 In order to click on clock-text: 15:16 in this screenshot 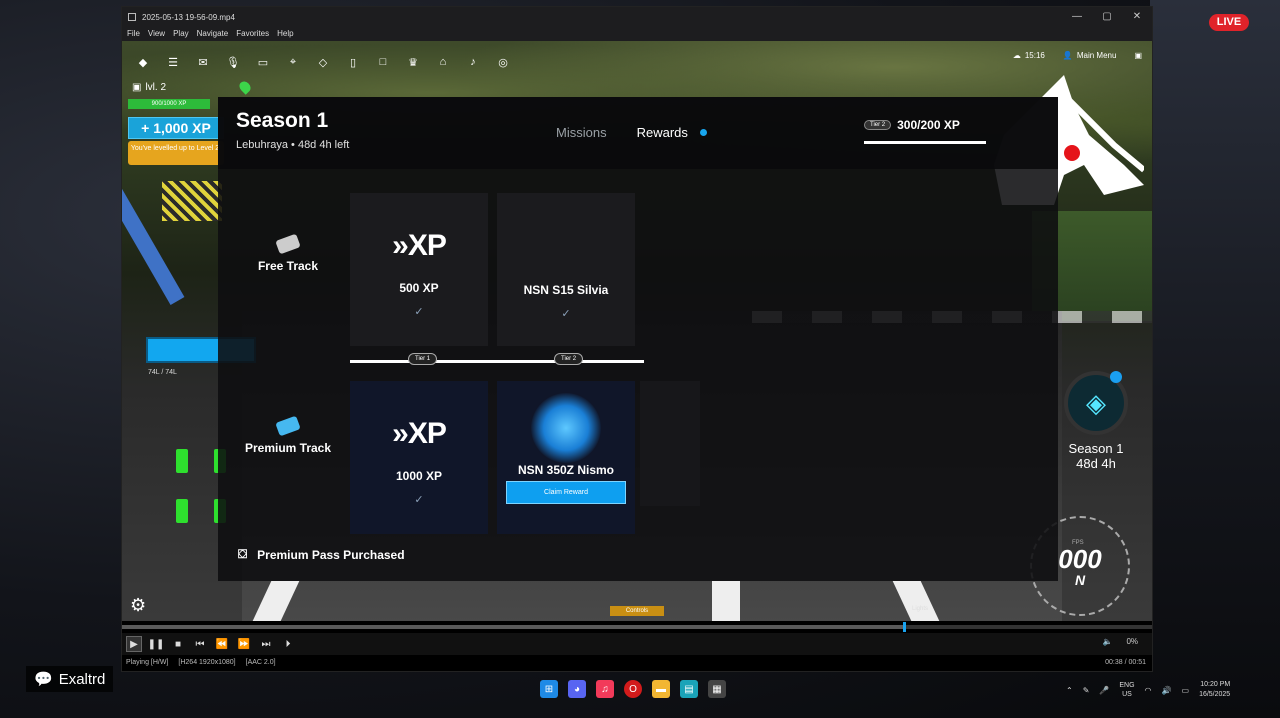, I will do `click(1034, 55)`.